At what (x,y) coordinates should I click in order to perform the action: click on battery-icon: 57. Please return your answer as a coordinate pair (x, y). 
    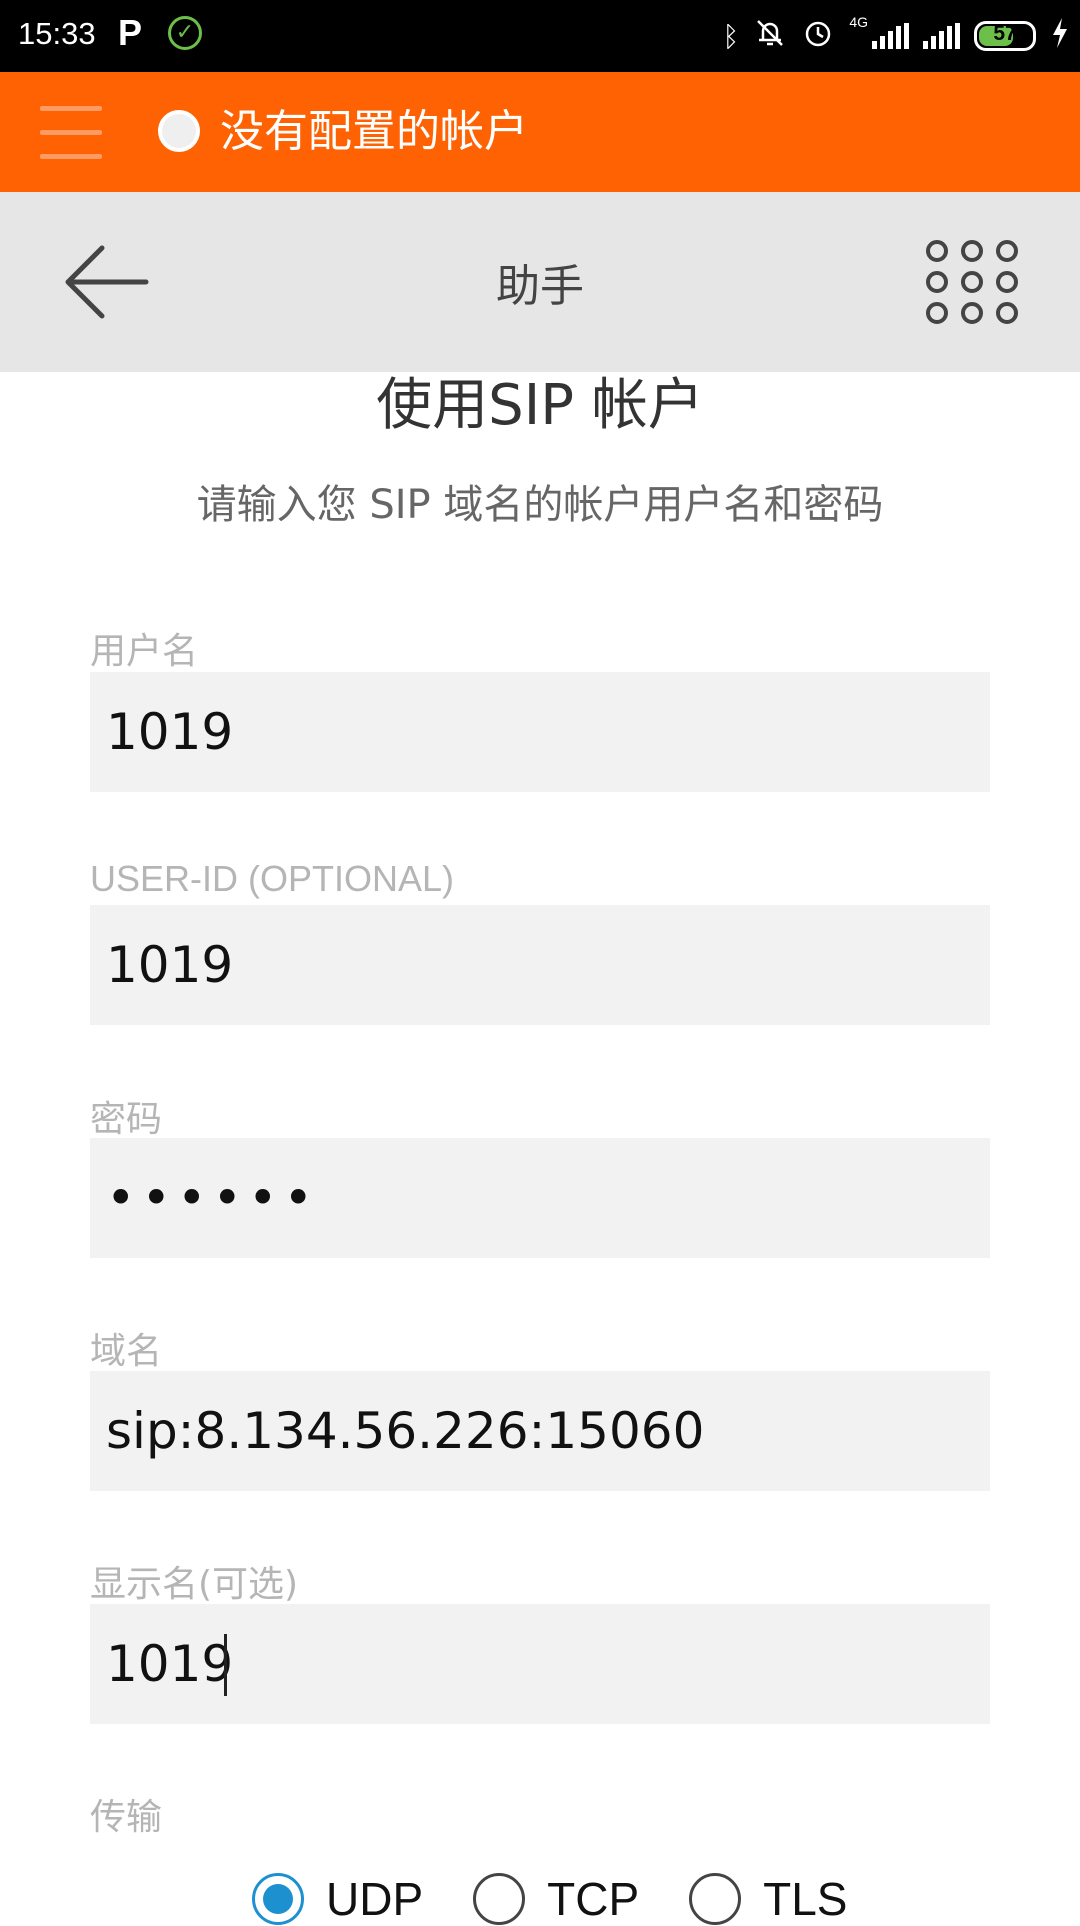
    Looking at the image, I should click on (1005, 36).